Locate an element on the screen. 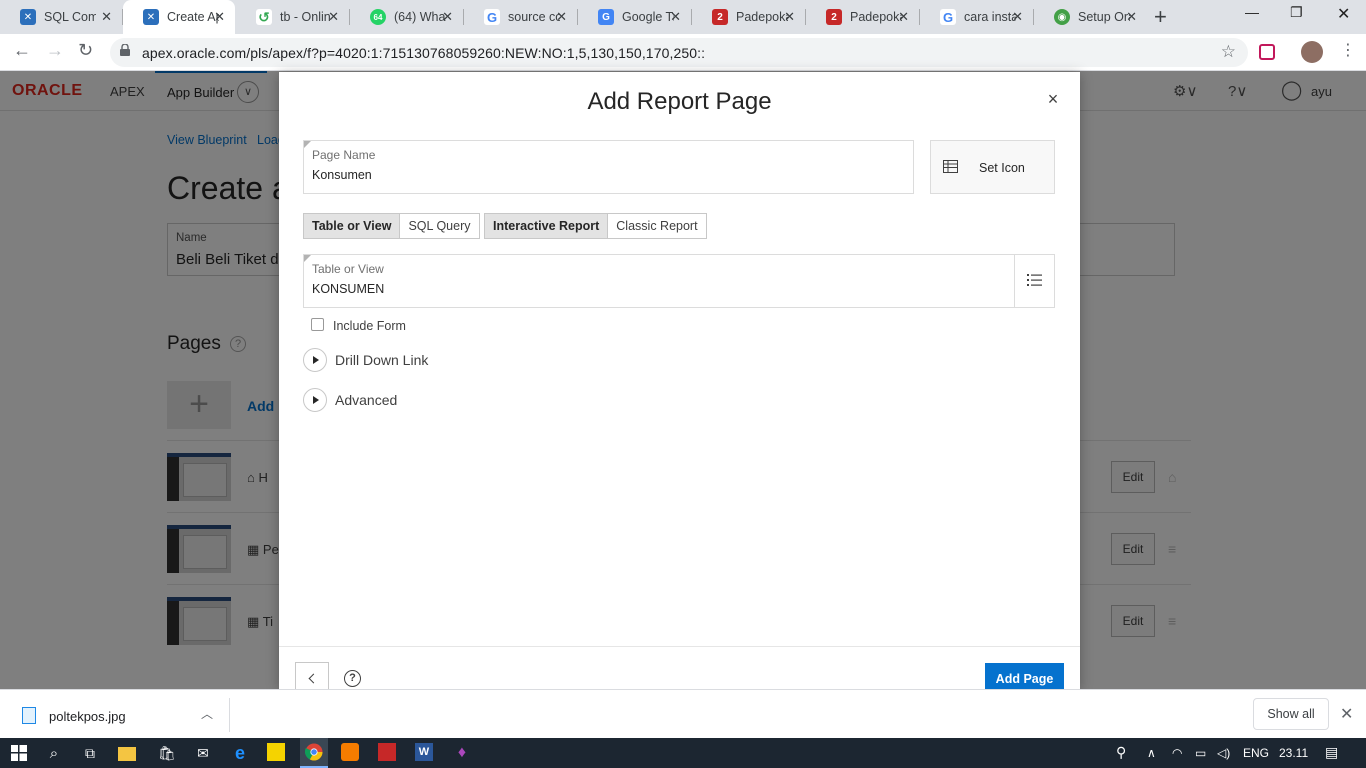 The image size is (1366, 768). report-type-selector: Interactive Report Classic Report is located at coordinates (595, 226).